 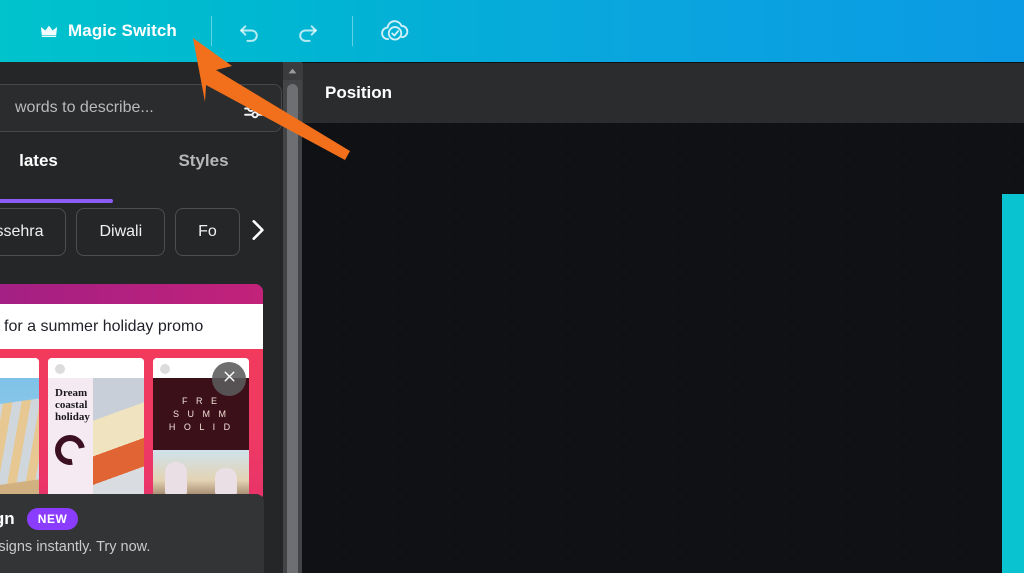 What do you see at coordinates (22, 231) in the screenshot?
I see `chip-dussehra-label: Dussehra` at bounding box center [22, 231].